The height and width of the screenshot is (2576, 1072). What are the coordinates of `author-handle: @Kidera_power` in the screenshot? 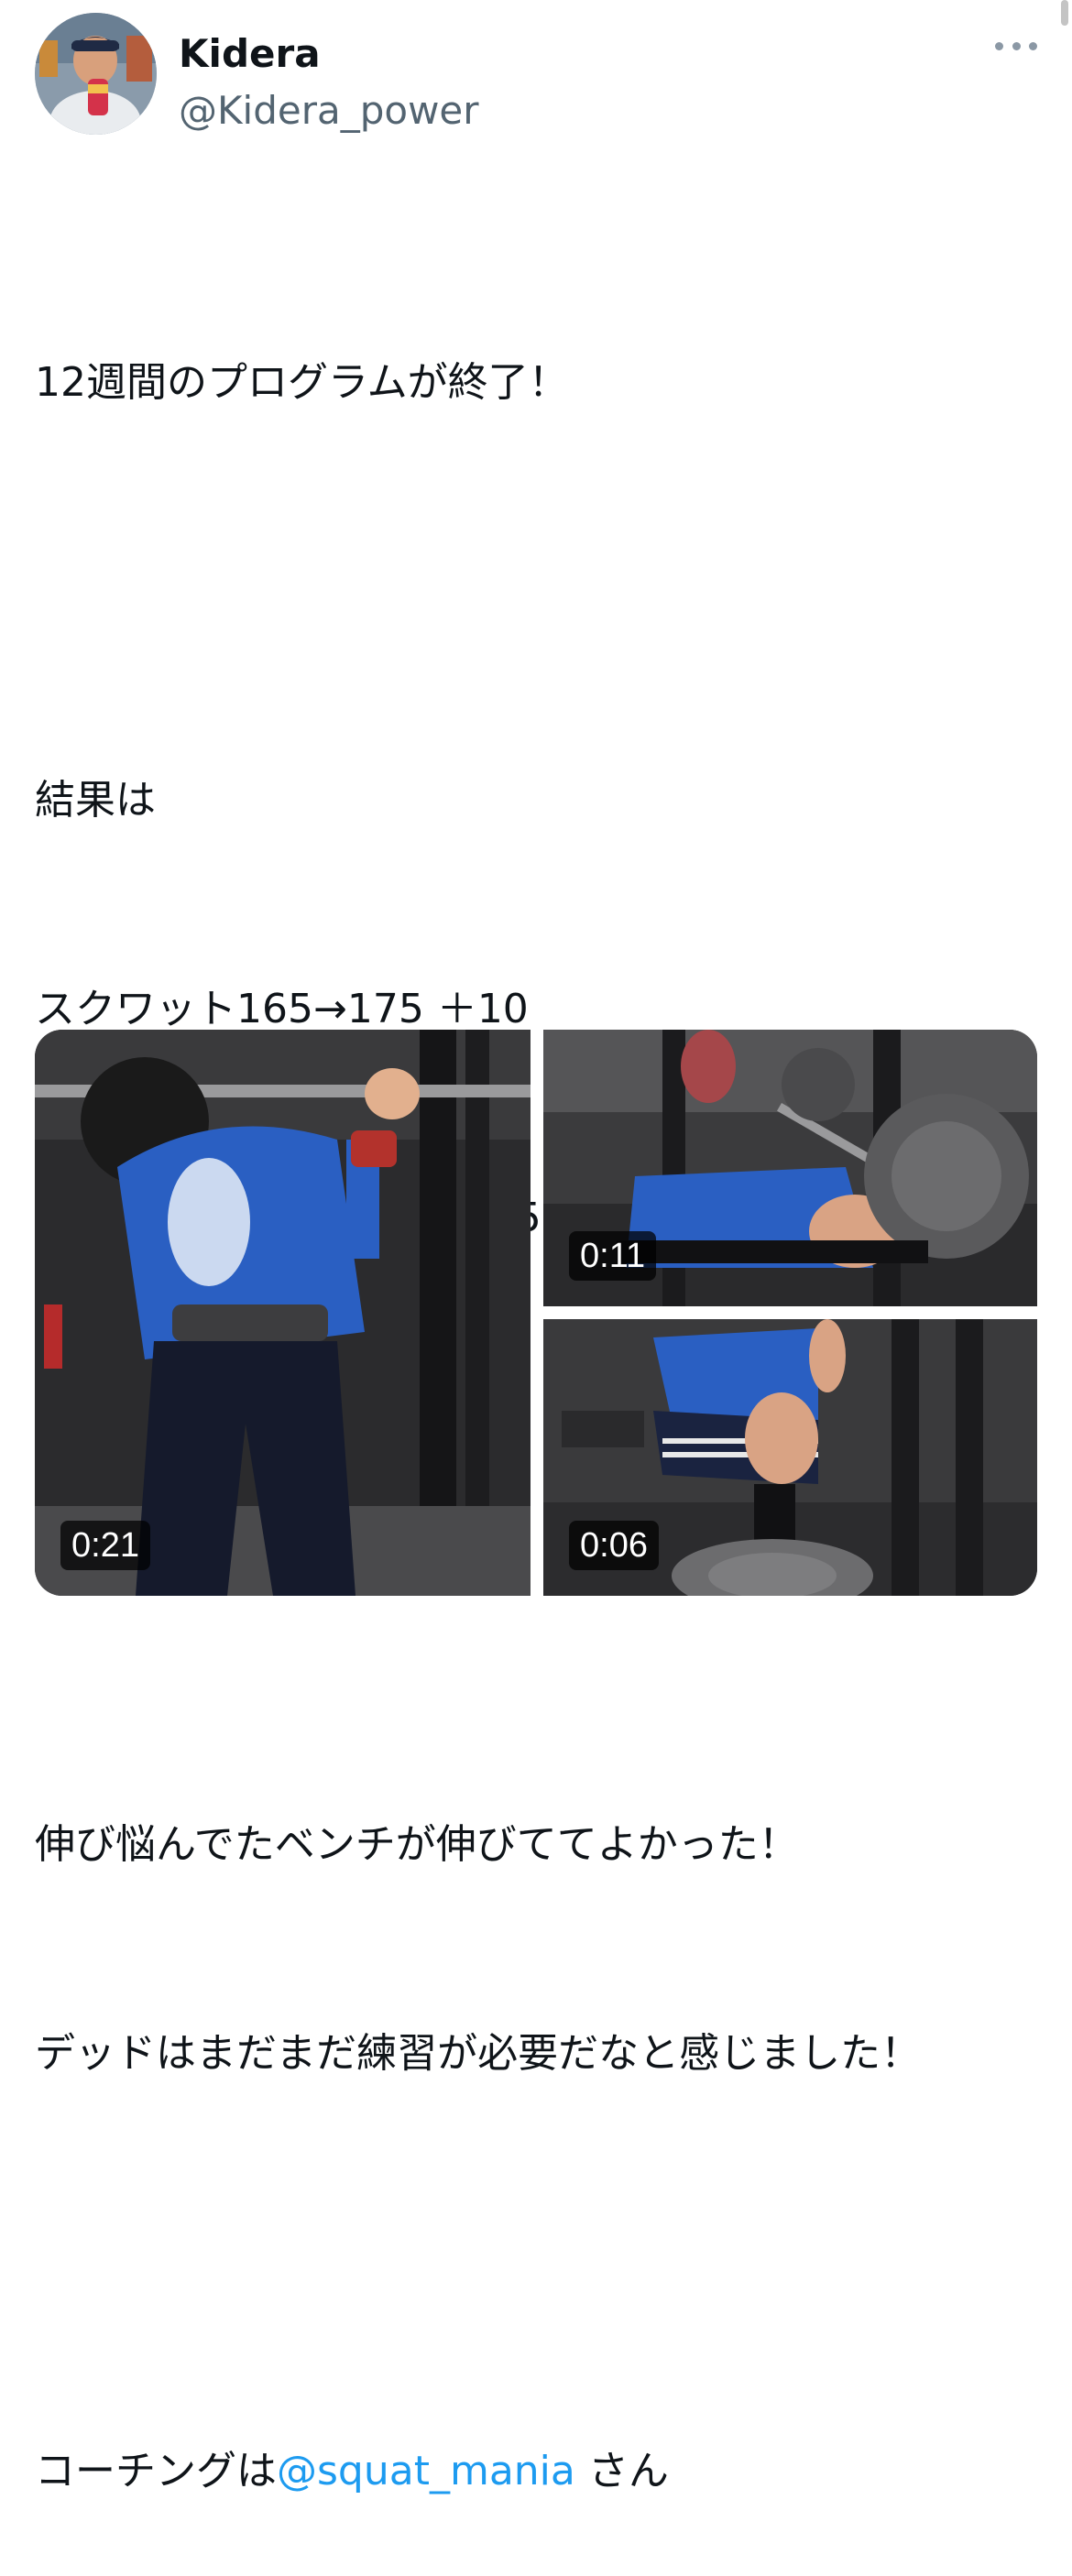 It's located at (329, 111).